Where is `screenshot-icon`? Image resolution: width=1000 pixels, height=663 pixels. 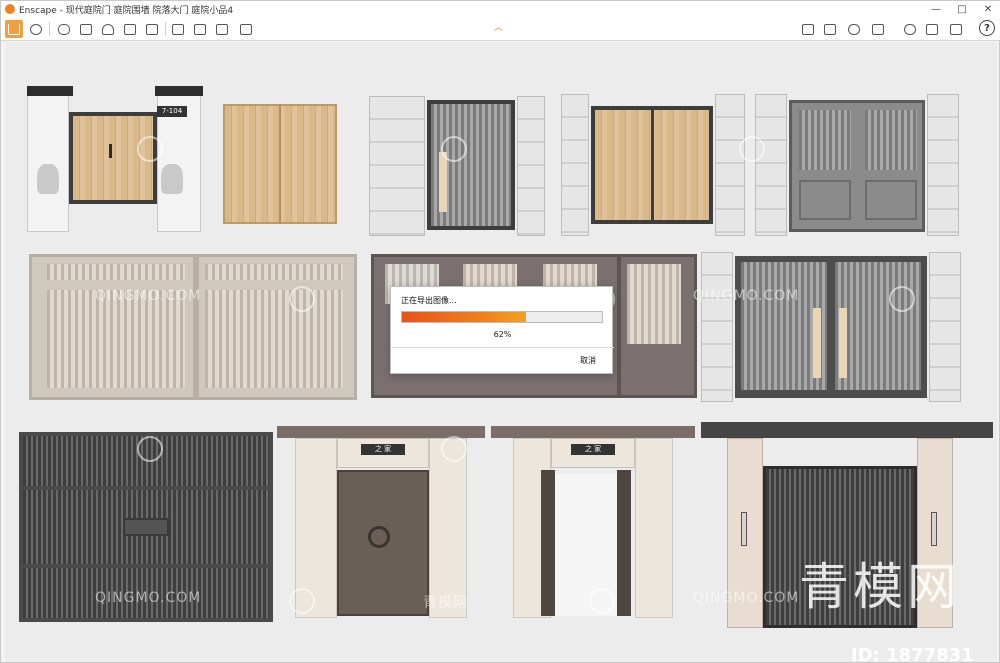
screenshot-icon is located at coordinates (178, 29).